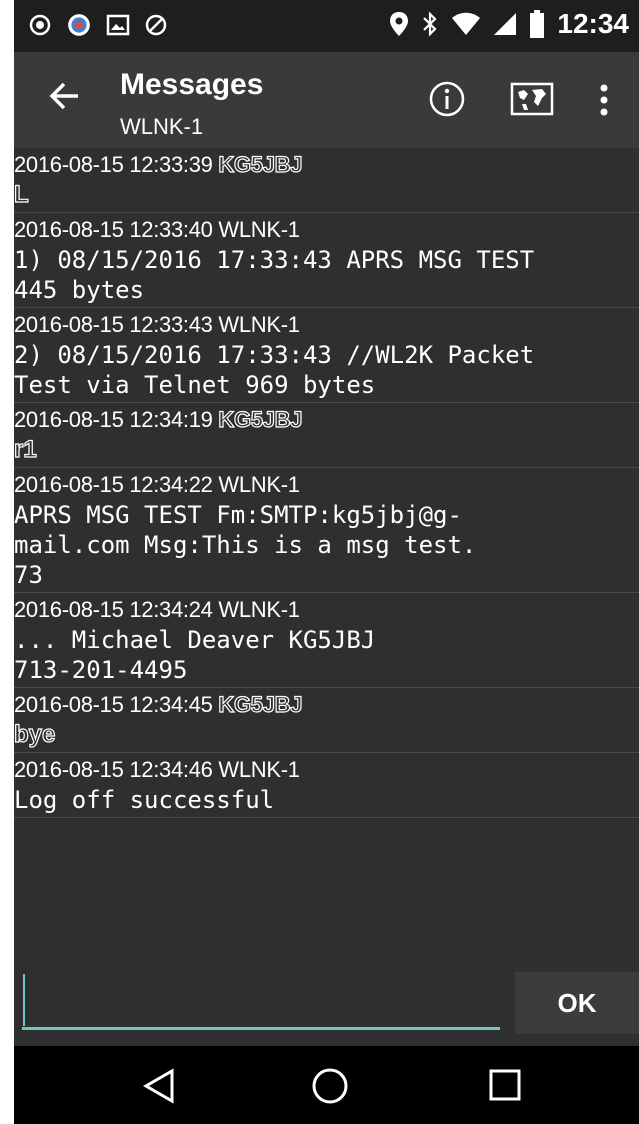 Image resolution: width=639 pixels, height=1124 pixels. Describe the element at coordinates (113, 324) in the screenshot. I see `message-timestamp: 2016-08-15 12:33:43` at that location.